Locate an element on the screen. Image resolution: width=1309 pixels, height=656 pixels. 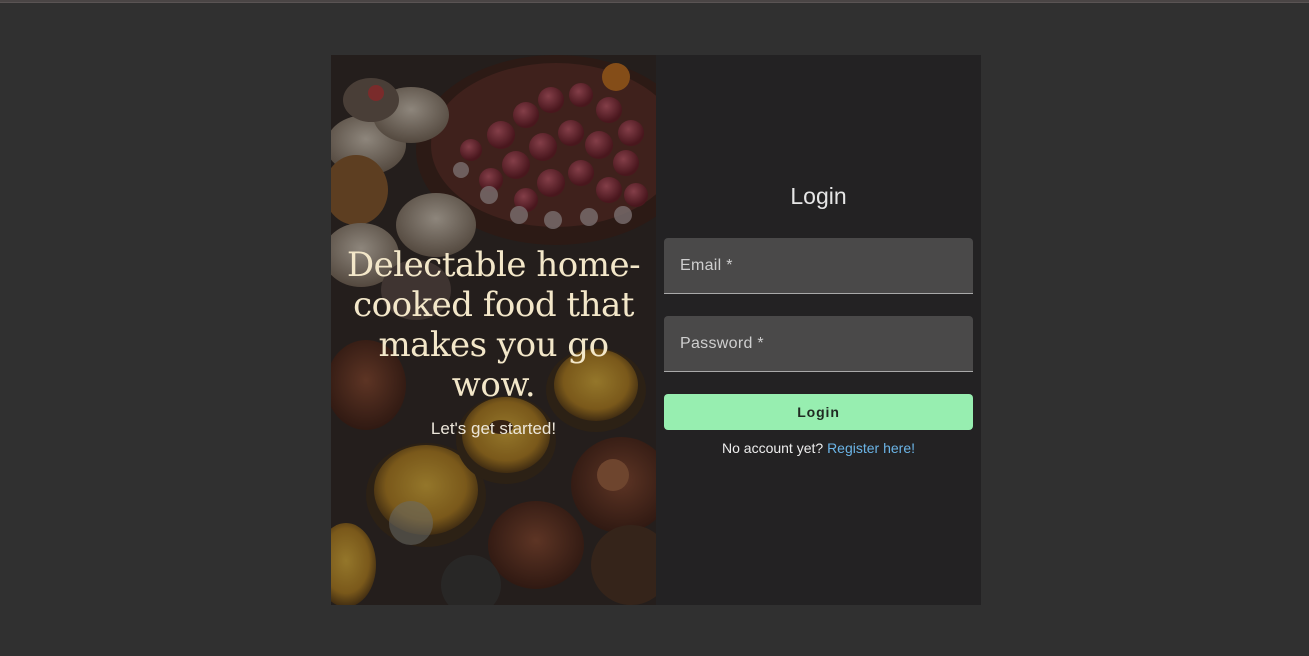
register-prompt-line: No account yet? Register here! is located at coordinates (818, 448).